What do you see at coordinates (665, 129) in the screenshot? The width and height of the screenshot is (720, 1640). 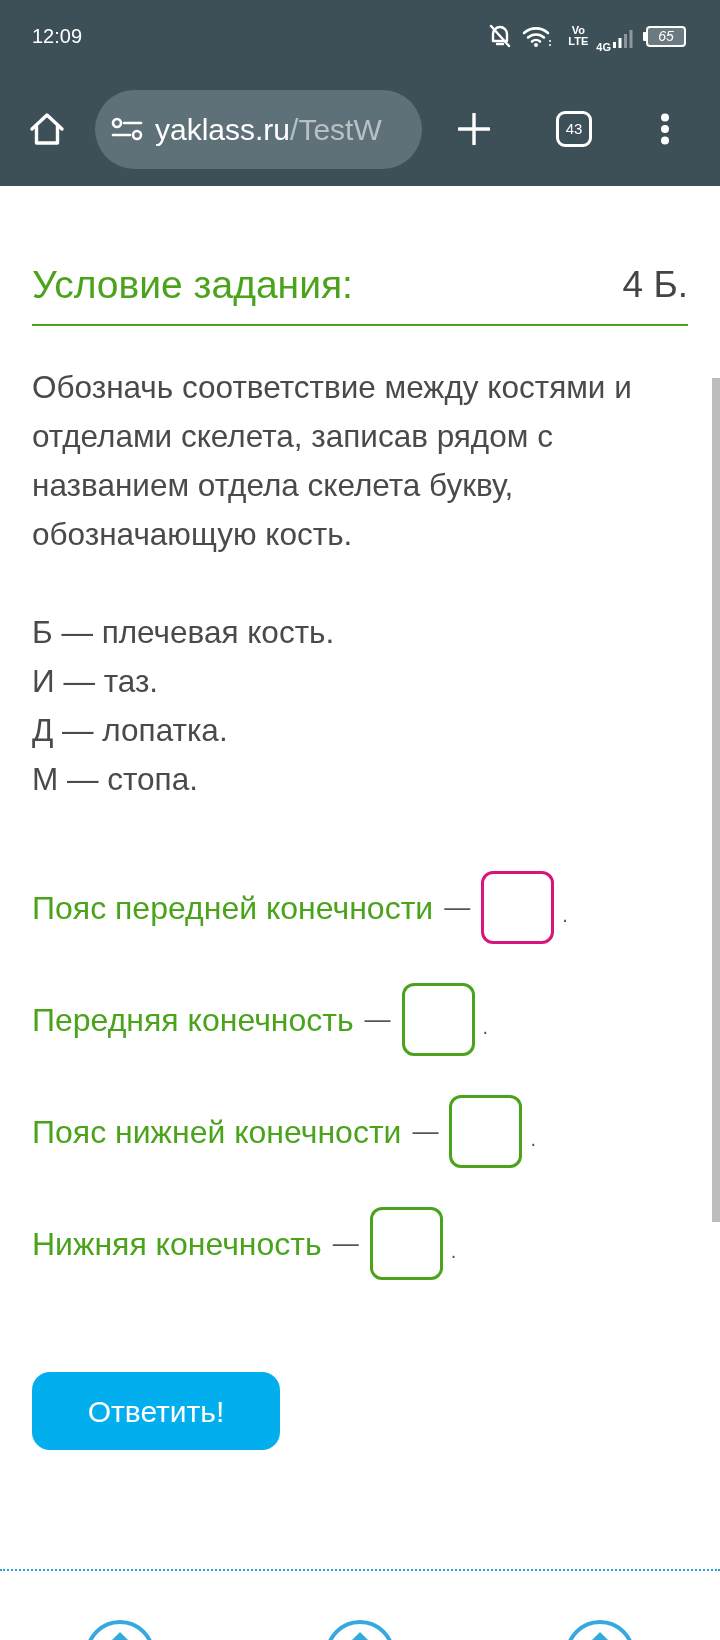 I see `more-menu-icon` at bounding box center [665, 129].